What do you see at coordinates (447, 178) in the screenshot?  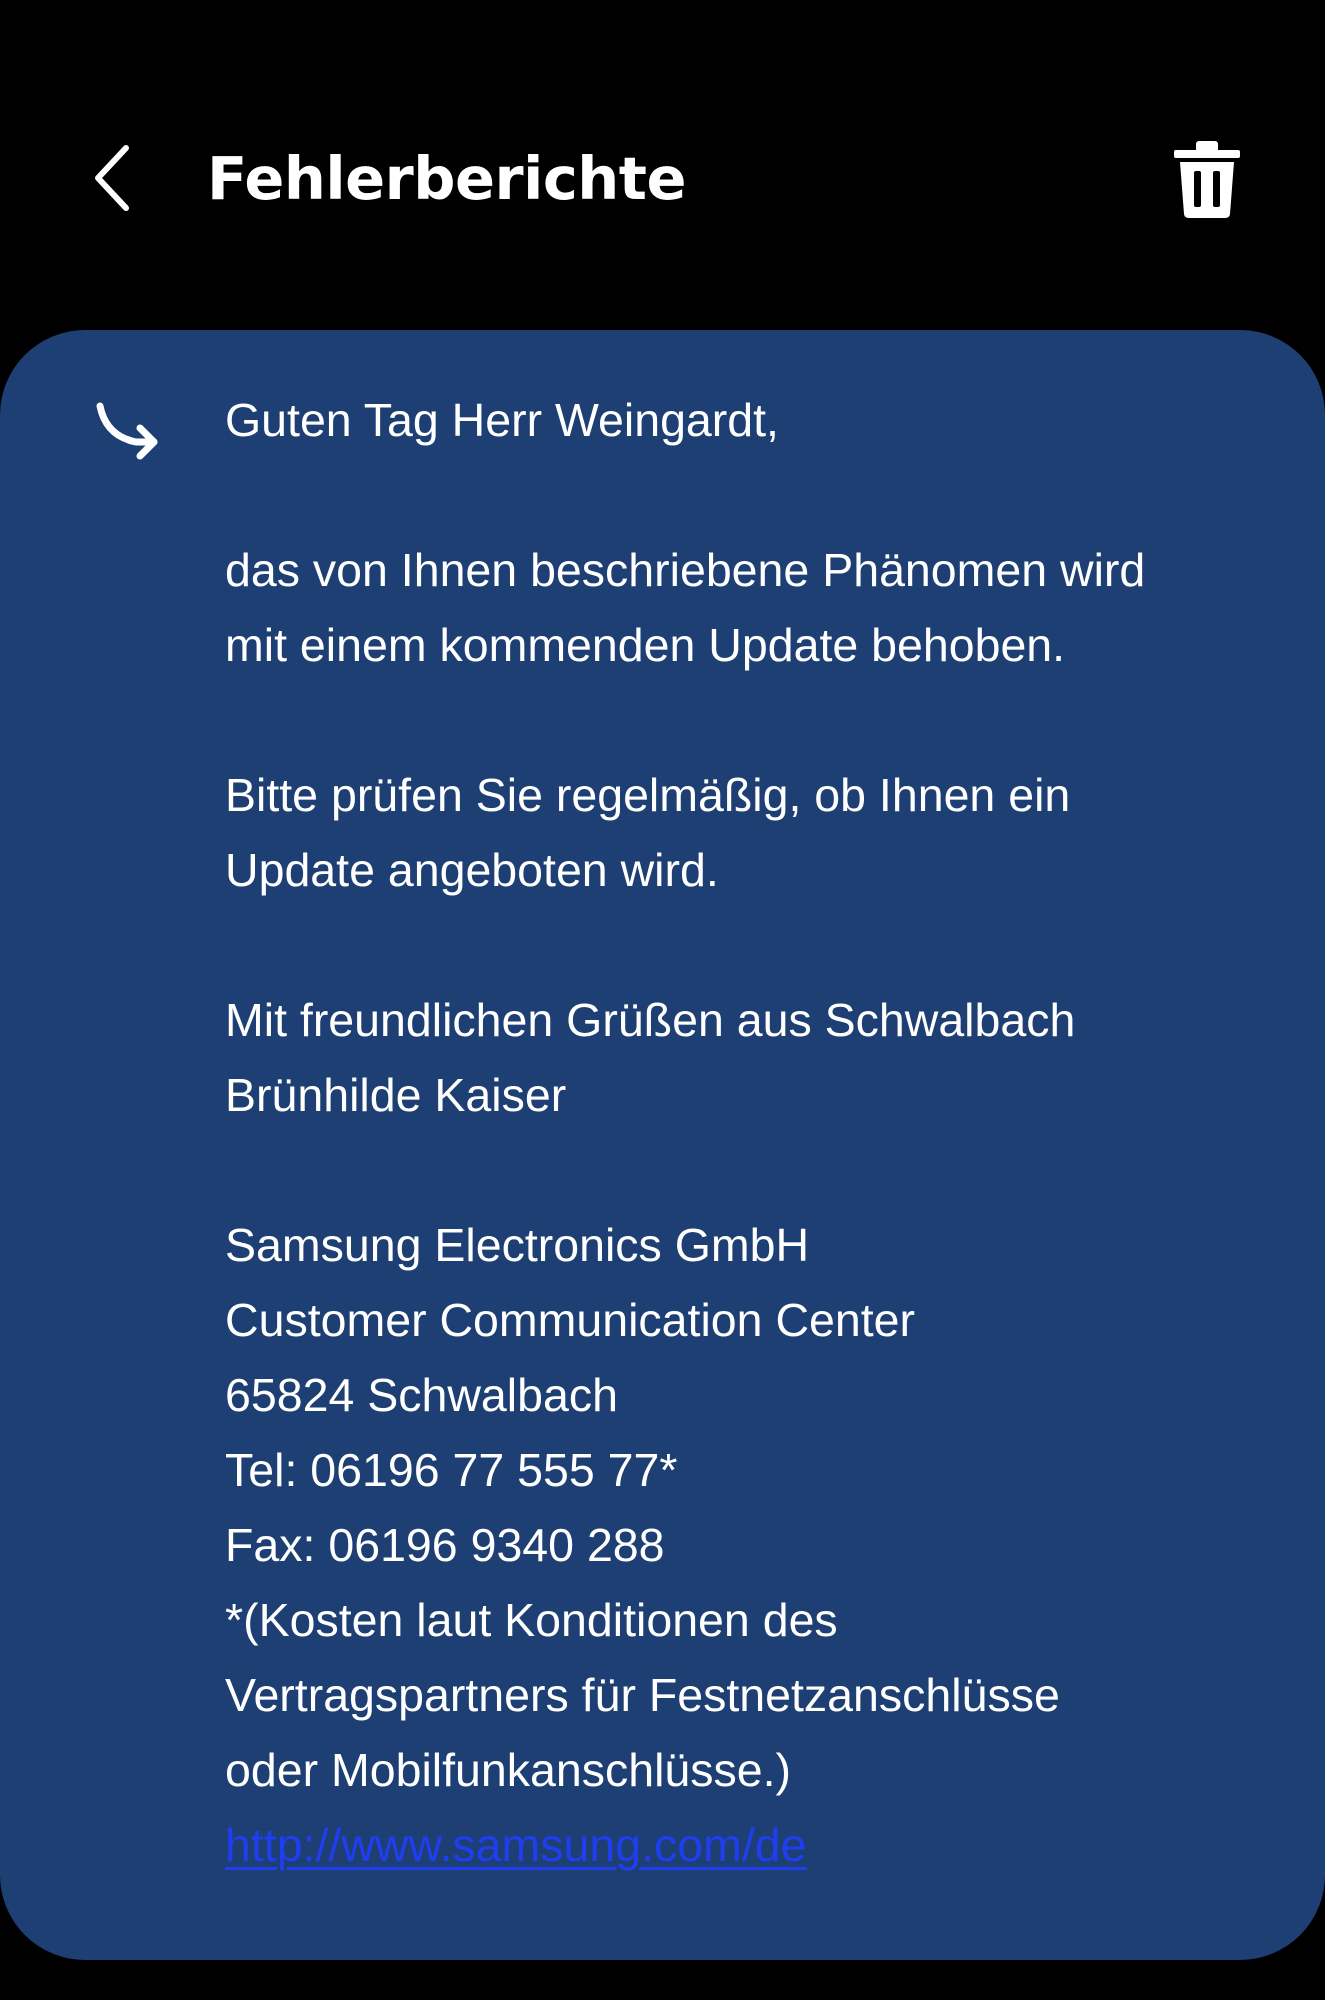 I see `page-title: Fehlerberichte` at bounding box center [447, 178].